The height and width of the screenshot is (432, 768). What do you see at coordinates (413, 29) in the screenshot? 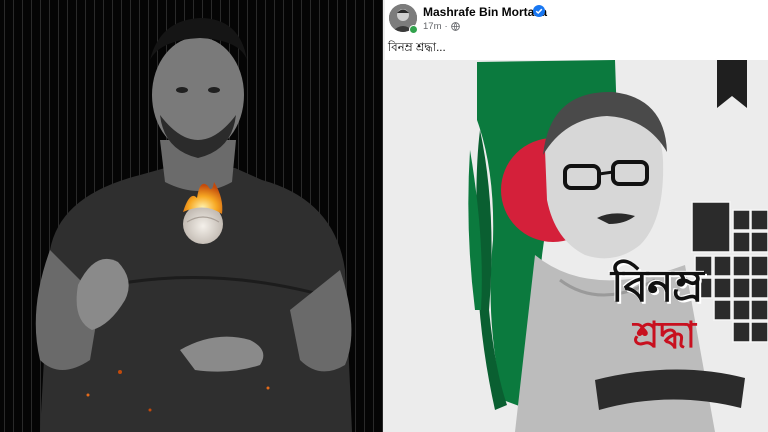
I see `online-status-dot` at bounding box center [413, 29].